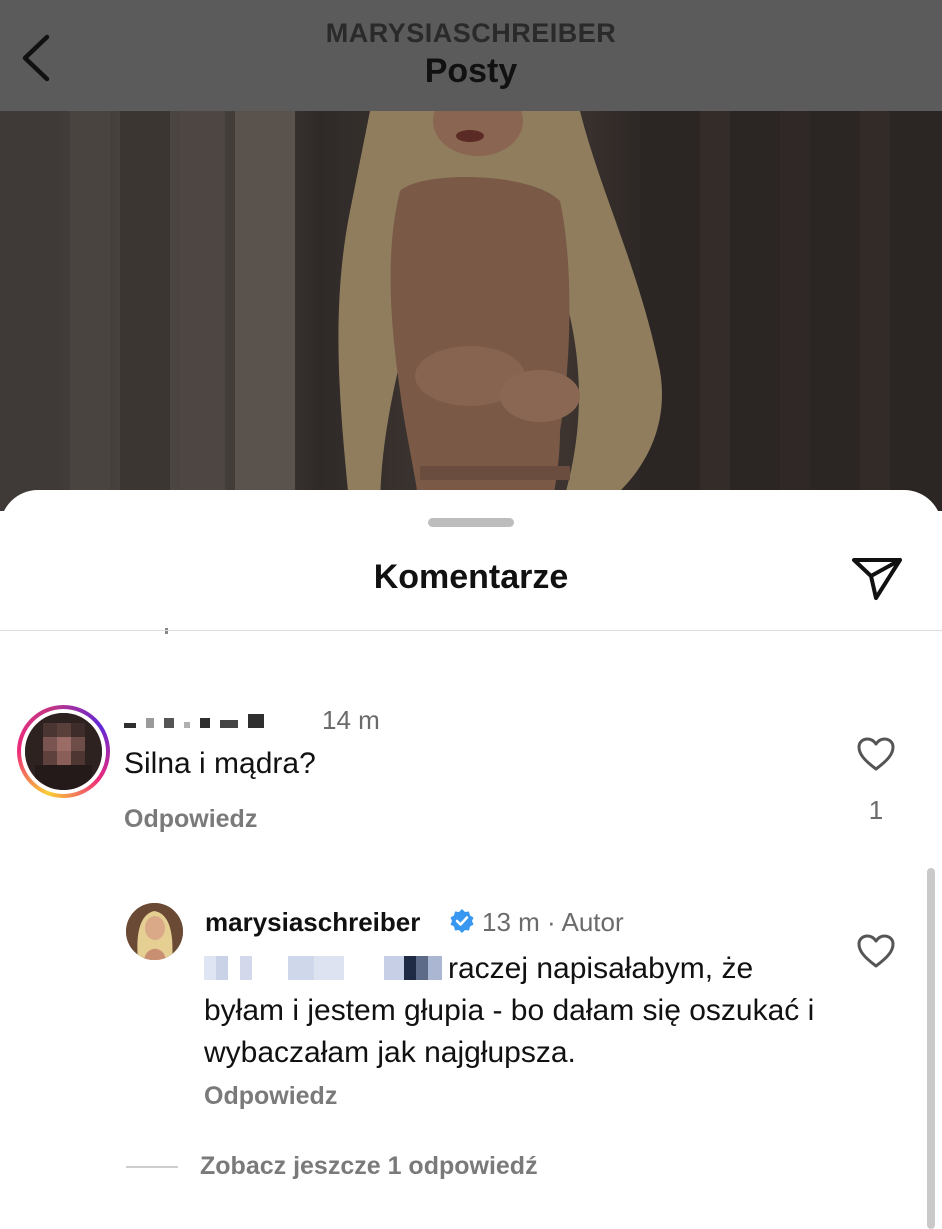 Image resolution: width=942 pixels, height=1229 pixels. I want to click on comment-text: Silna i mądra?, so click(220, 763).